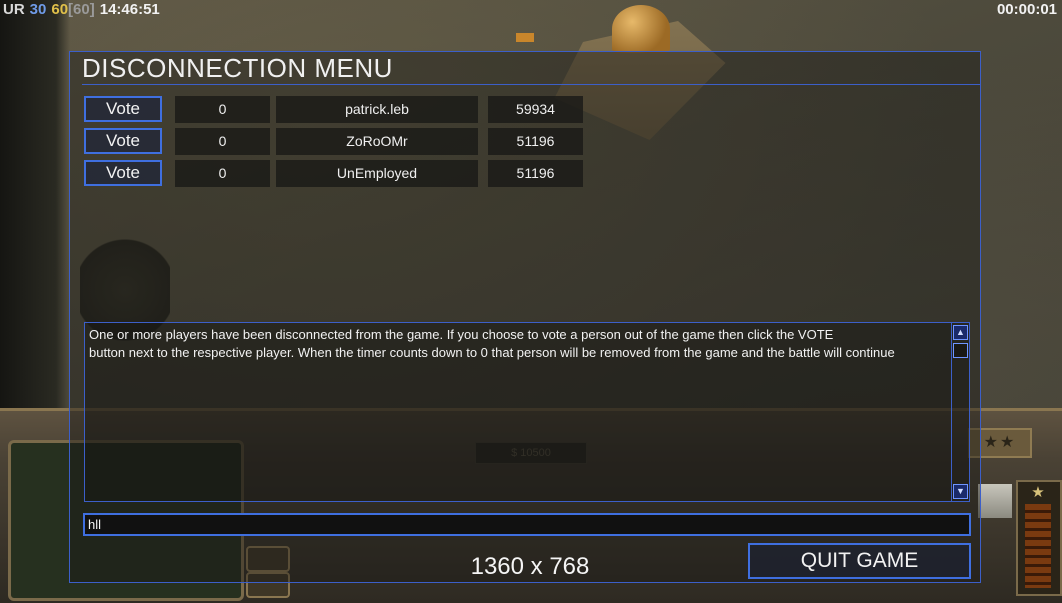  I want to click on fps-status: UR 30 60[60] 14:46:51, so click(84, 10).